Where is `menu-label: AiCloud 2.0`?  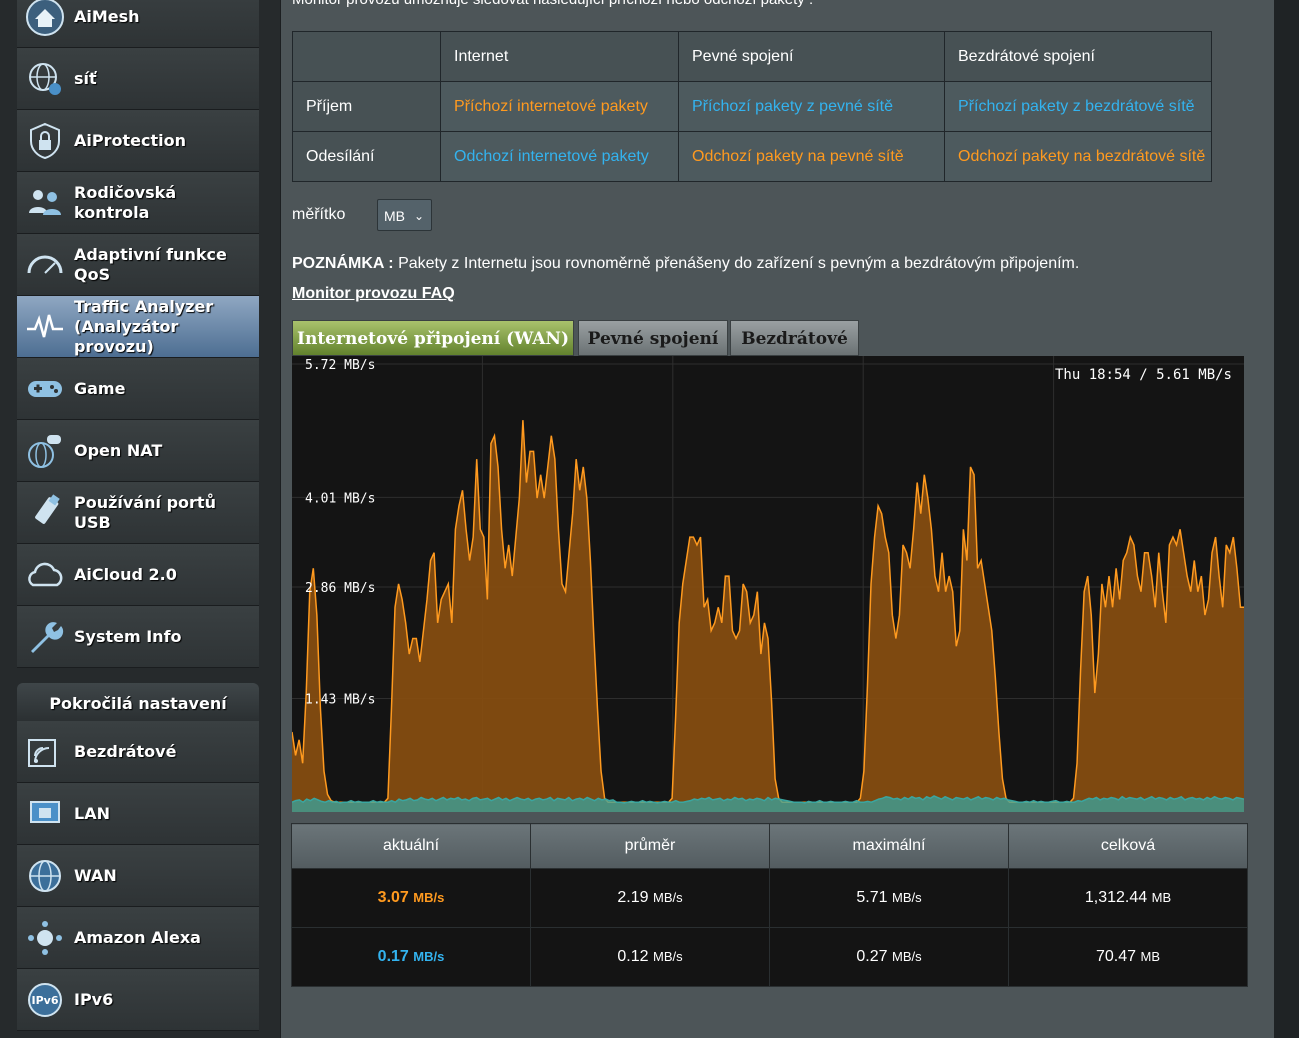
menu-label: AiCloud 2.0 is located at coordinates (125, 574).